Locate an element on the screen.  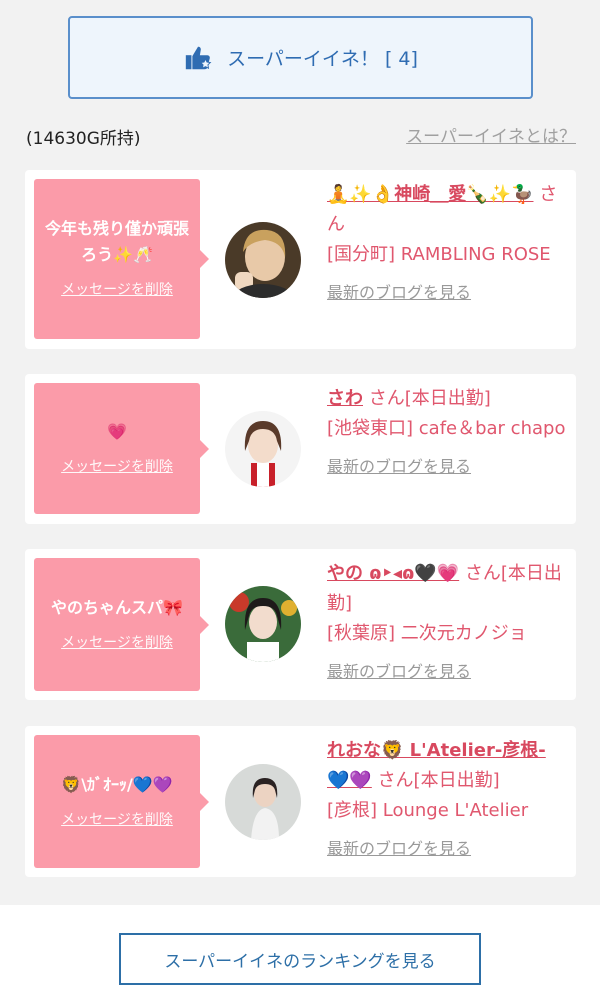
thumbs-up-star-icon is located at coordinates (198, 57).